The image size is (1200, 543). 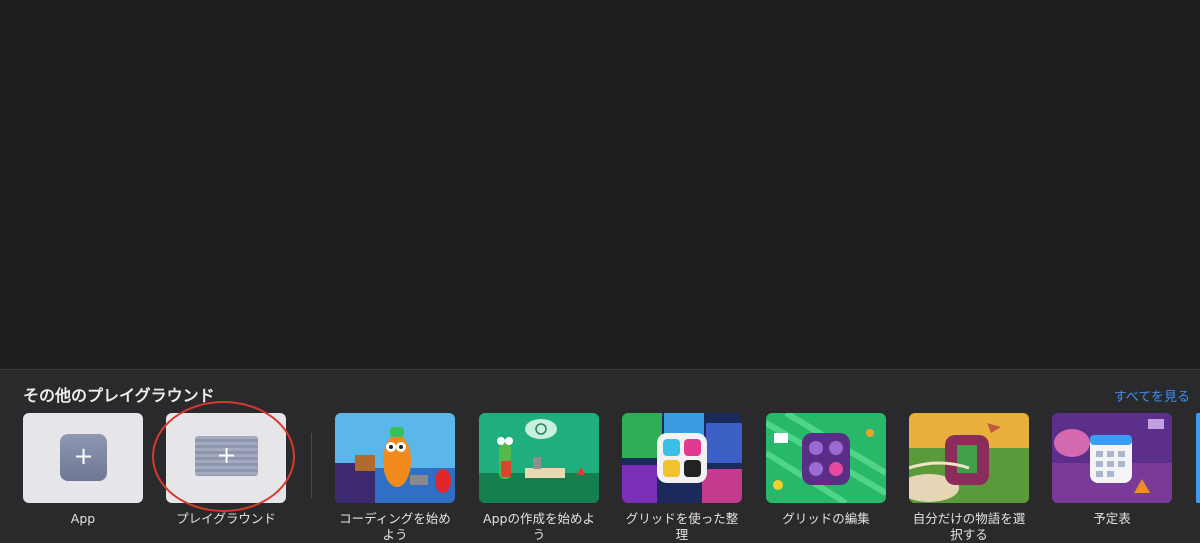 I want to click on template-tile-choose-your-story: 自分だけの物語を選択する, so click(x=969, y=478).